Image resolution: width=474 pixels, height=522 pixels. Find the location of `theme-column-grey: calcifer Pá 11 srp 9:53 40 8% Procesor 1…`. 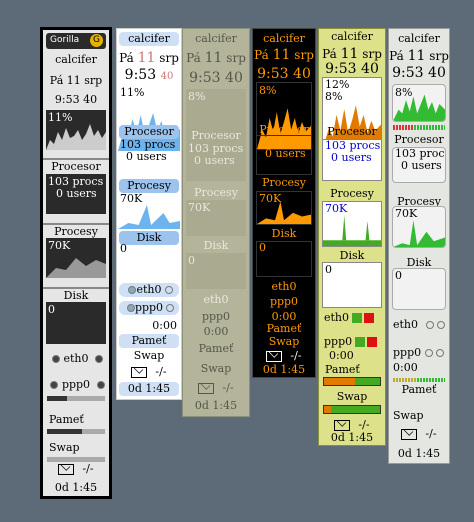

theme-column-grey: calcifer Pá 11 srp 9:53 40 8% Procesor 1… is located at coordinates (419, 246).